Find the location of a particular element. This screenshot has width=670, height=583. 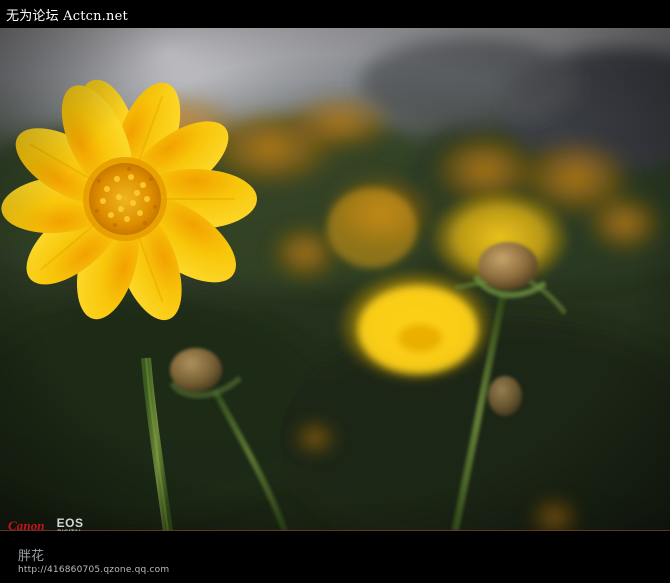

top-banner: 无为论坛 Actcn.net is located at coordinates (335, 14).